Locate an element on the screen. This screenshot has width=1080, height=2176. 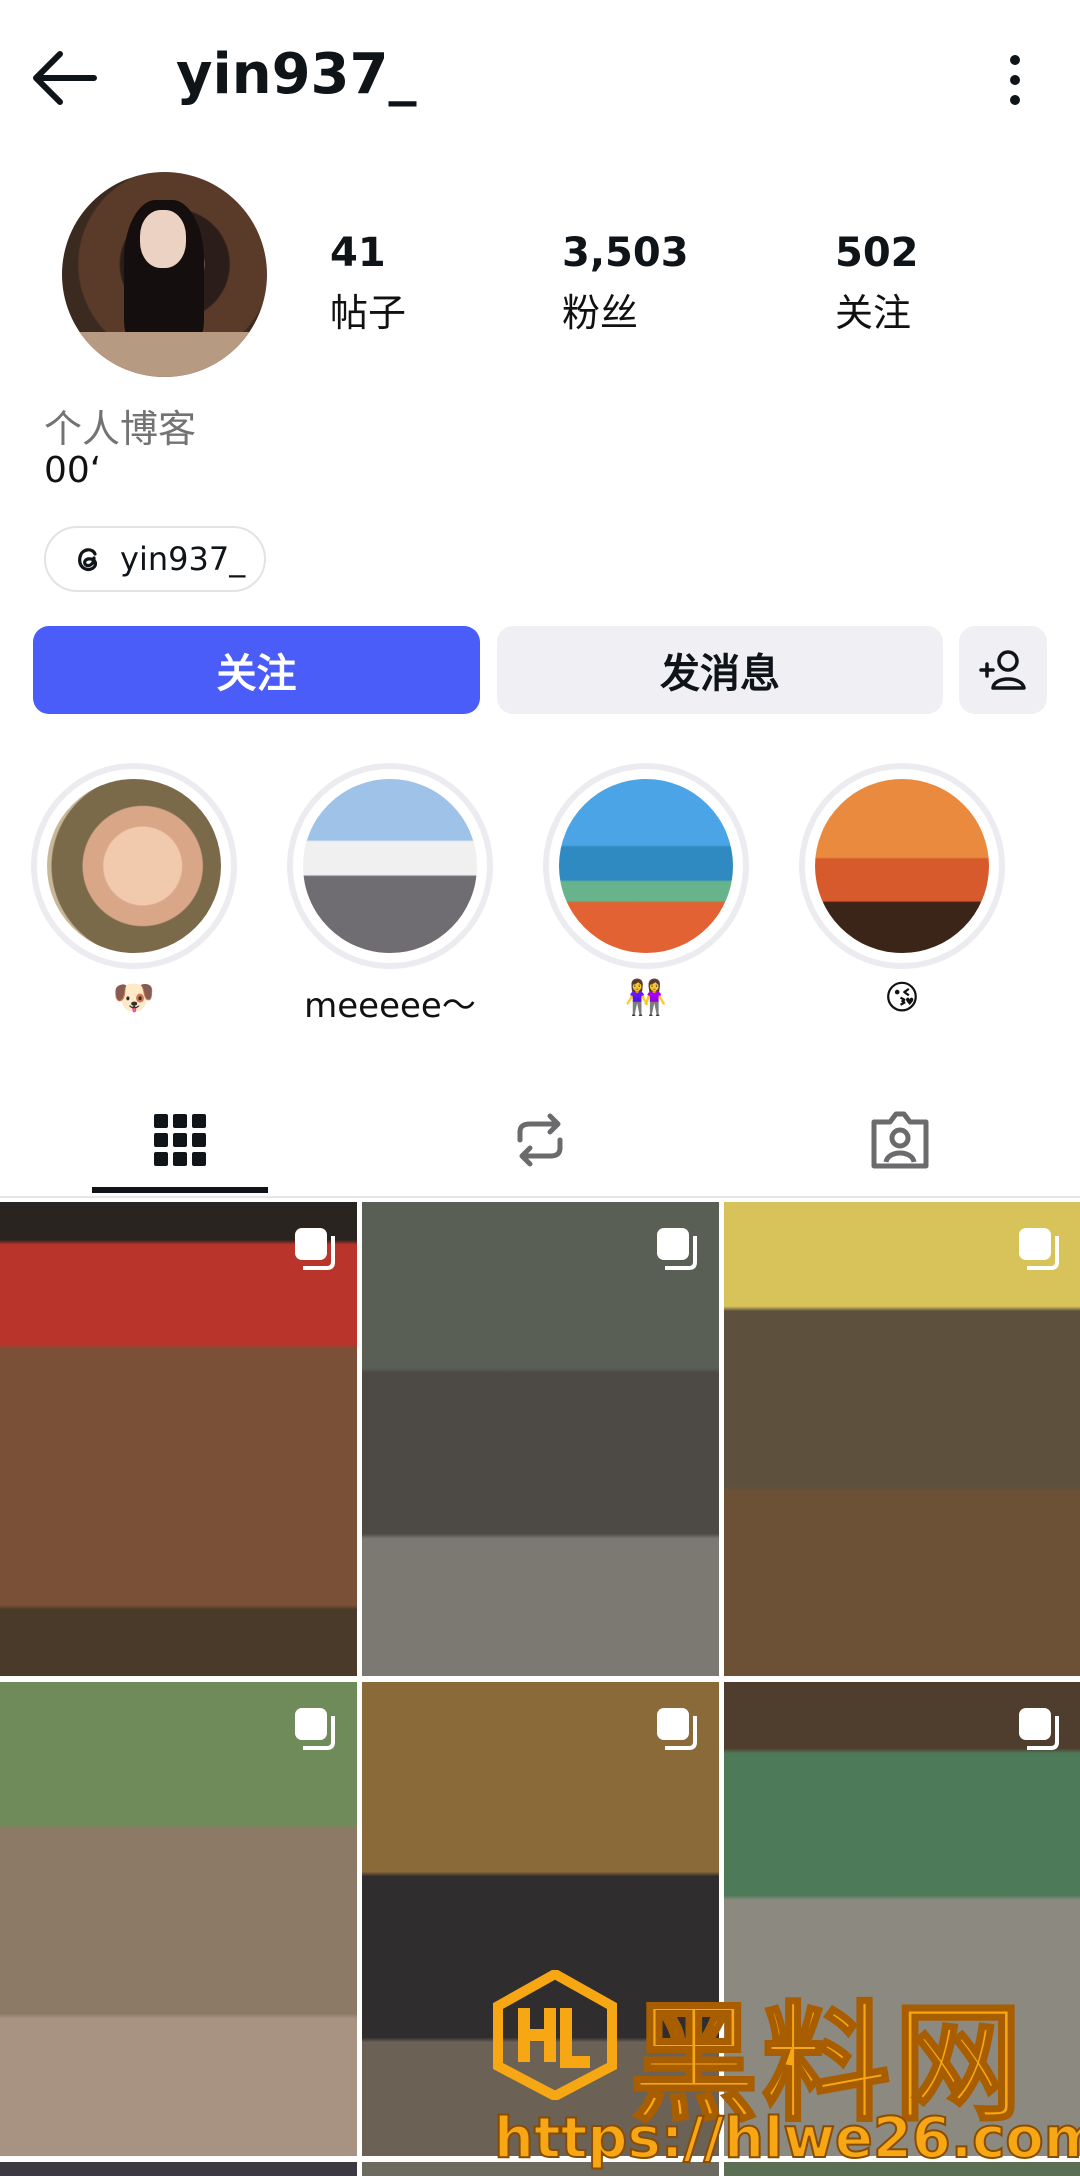
message-button: 发消息 is located at coordinates (720, 670).